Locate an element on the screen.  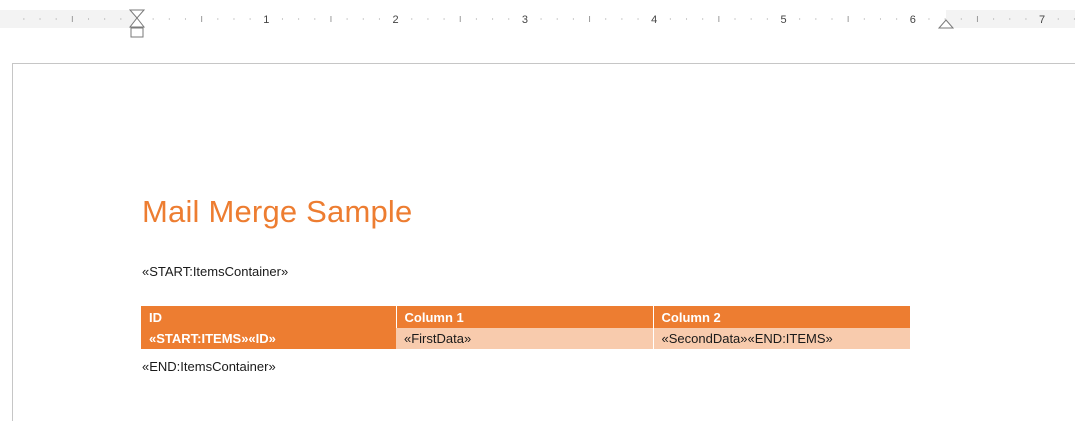
horizontal-ruler: 1 2 3 4 5 6 7 is located at coordinates (537, 23).